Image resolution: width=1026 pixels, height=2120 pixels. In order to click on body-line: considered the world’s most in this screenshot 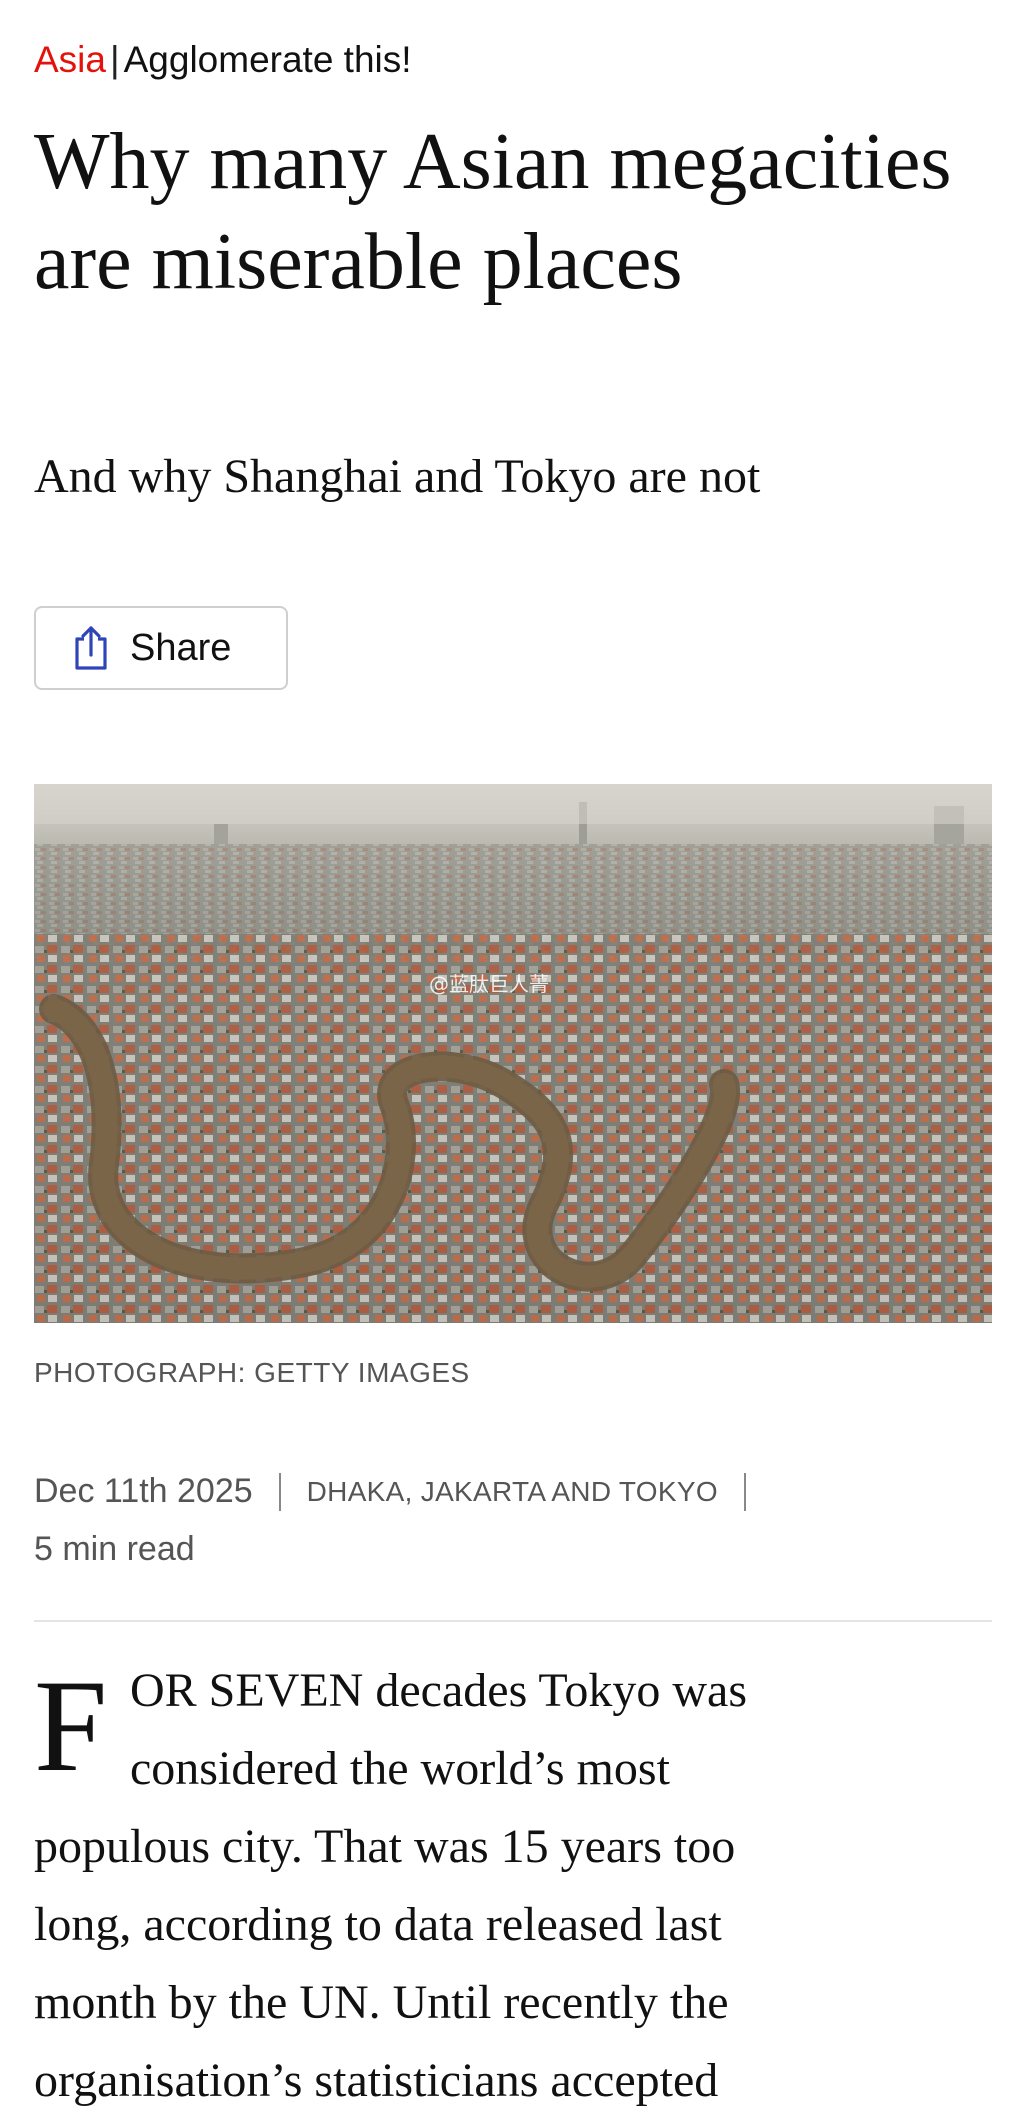, I will do `click(400, 1768)`.